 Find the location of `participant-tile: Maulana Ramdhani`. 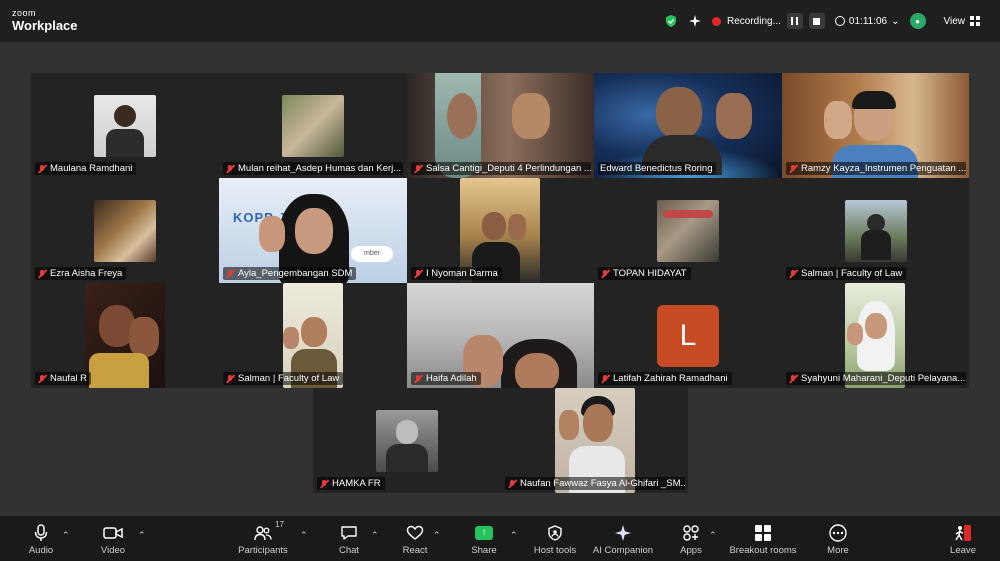

participant-tile: Maulana Ramdhani is located at coordinates (125, 125).